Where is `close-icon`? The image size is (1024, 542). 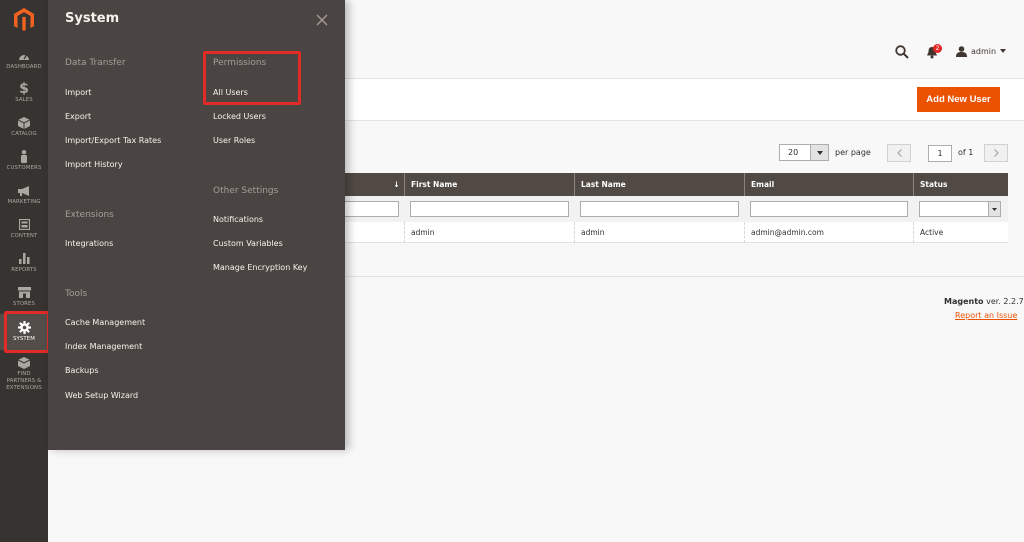 close-icon is located at coordinates (322, 20).